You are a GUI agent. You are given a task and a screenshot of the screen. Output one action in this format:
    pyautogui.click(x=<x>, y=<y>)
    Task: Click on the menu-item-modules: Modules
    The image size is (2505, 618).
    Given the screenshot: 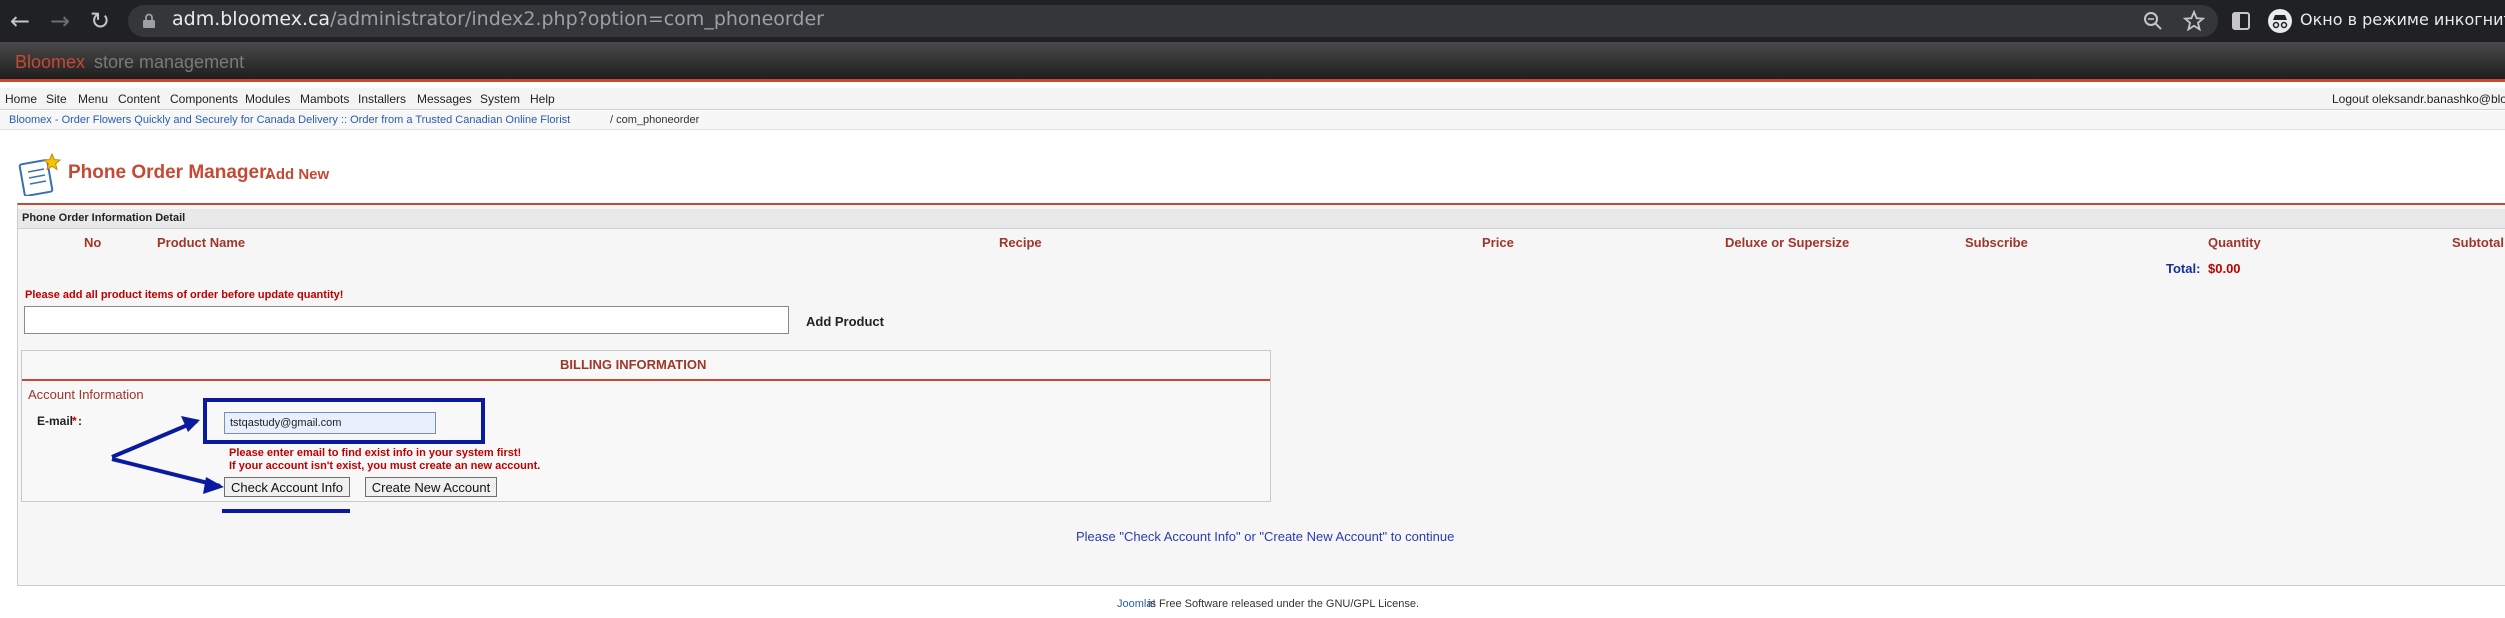 What is the action you would take?
    pyautogui.click(x=267, y=99)
    